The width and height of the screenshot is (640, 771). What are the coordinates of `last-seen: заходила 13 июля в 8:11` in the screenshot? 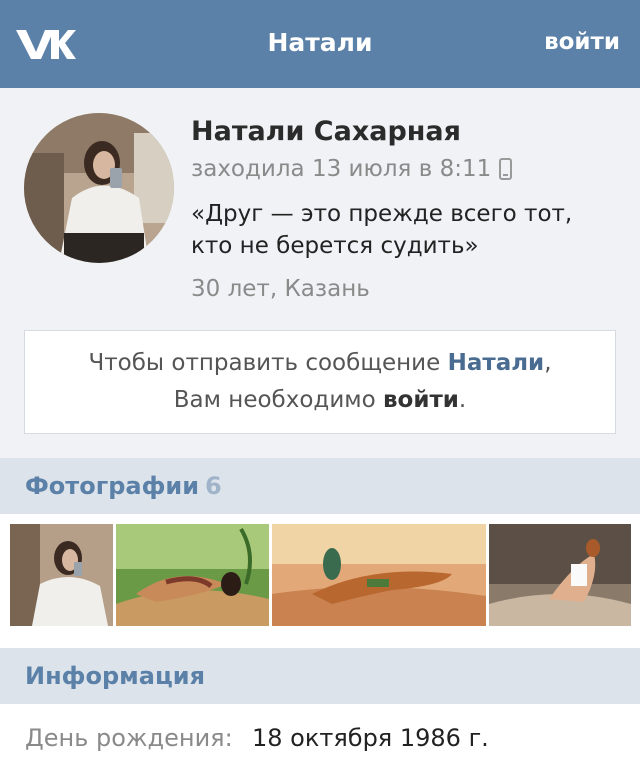 It's located at (352, 169).